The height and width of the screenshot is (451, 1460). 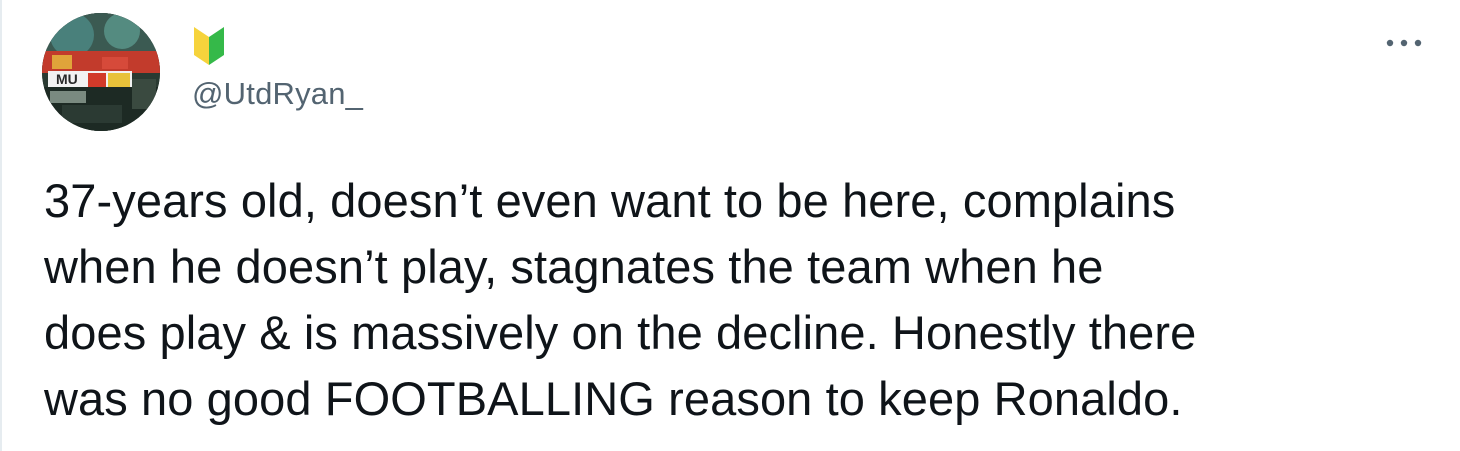 I want to click on avatar-image: MU, so click(x=101, y=72).